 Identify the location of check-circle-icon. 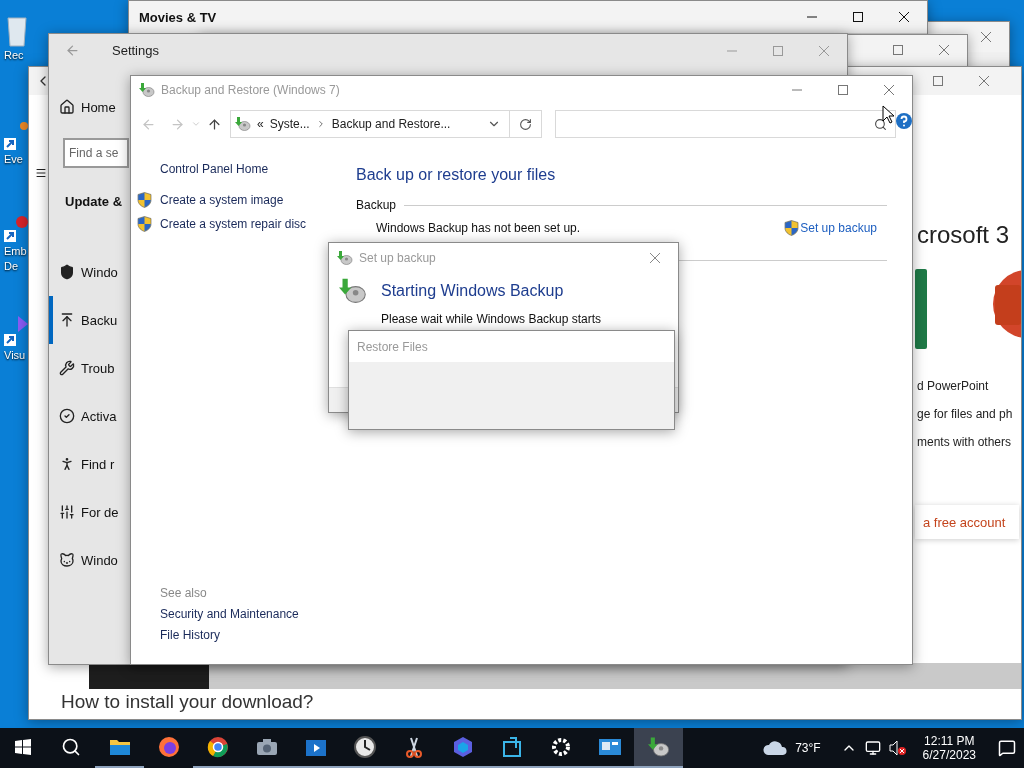
(67, 416).